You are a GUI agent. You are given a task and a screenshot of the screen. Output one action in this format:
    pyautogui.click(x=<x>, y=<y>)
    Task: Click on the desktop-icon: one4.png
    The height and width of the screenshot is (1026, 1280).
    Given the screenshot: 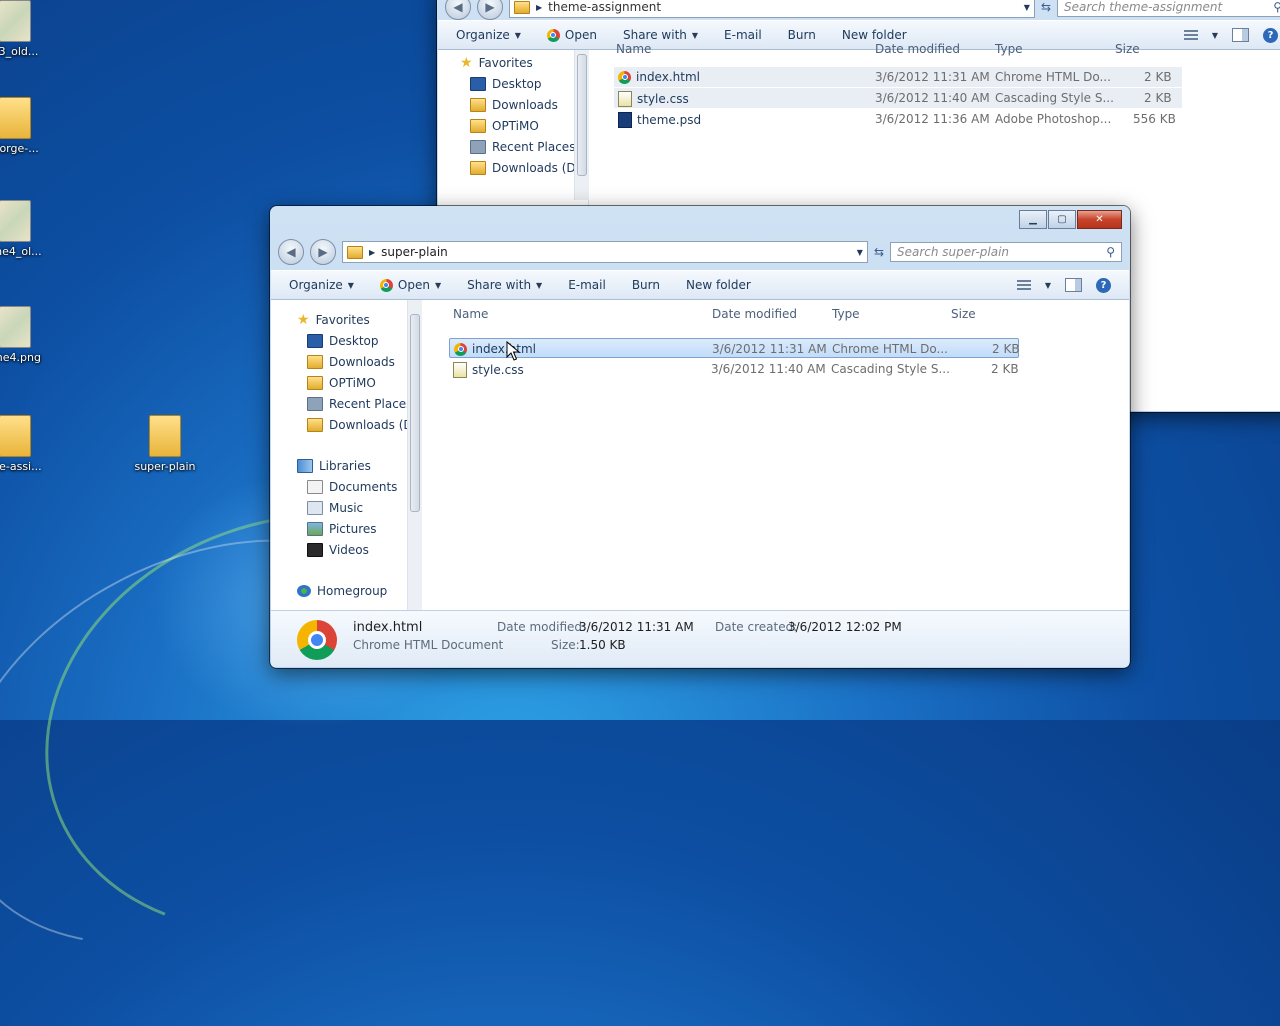 What is the action you would take?
    pyautogui.click(x=30, y=335)
    